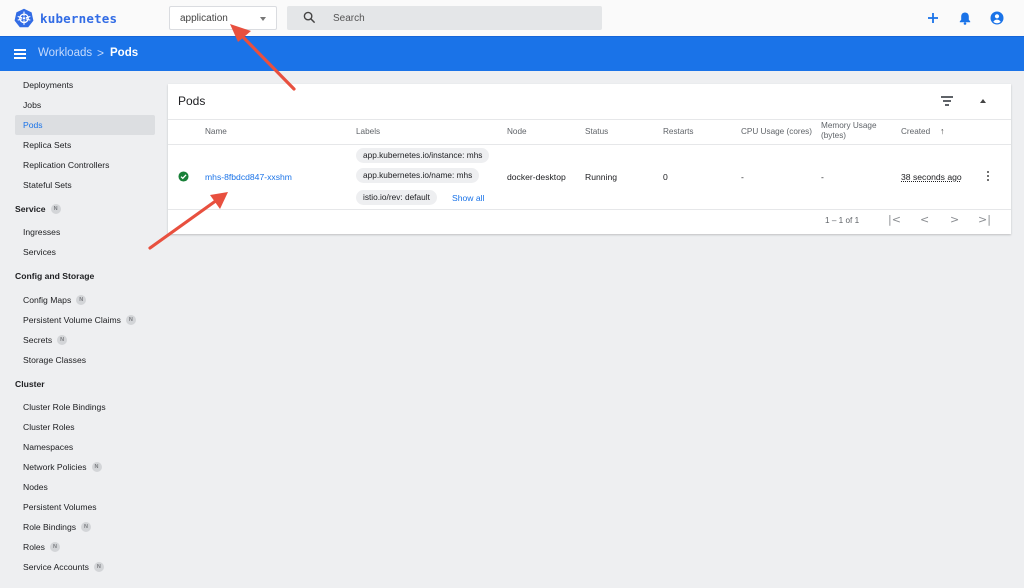  I want to click on check-circle-icon, so click(183, 176).